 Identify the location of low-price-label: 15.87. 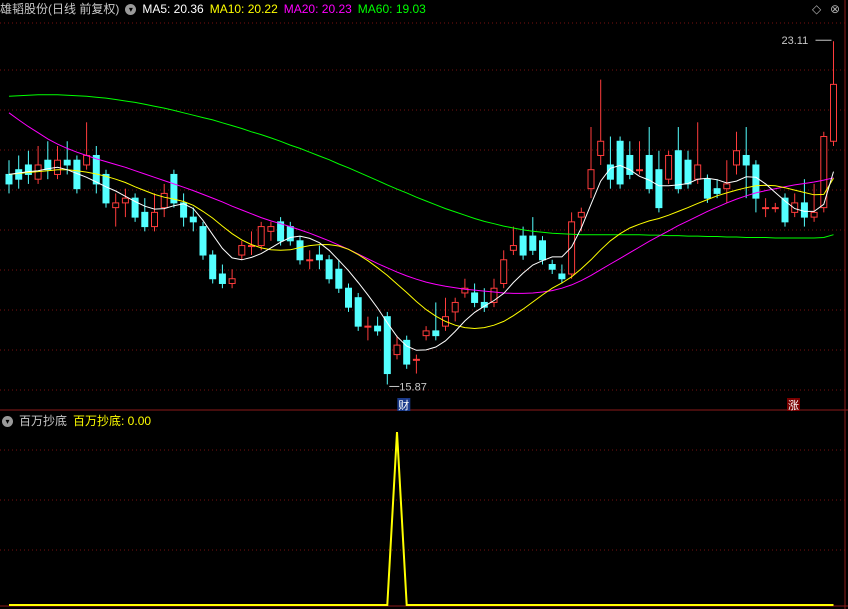
(413, 387).